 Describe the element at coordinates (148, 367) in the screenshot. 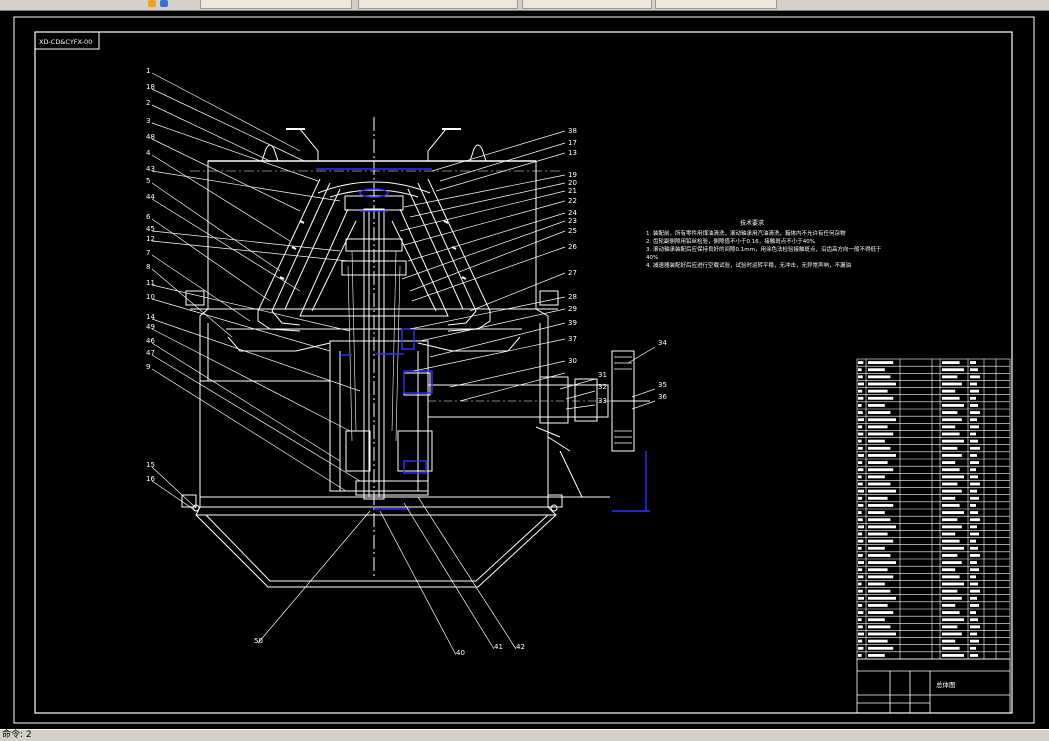

I see `svg-text: 9` at that location.